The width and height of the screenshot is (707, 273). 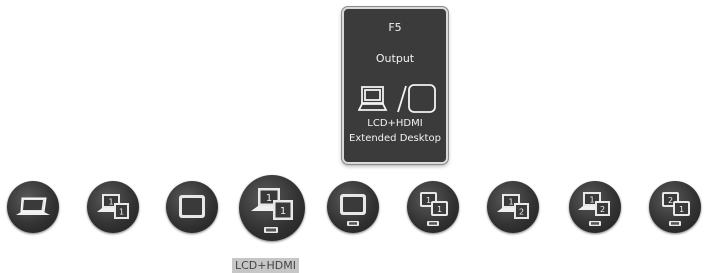 I want to click on card-title: Output, so click(x=395, y=58).